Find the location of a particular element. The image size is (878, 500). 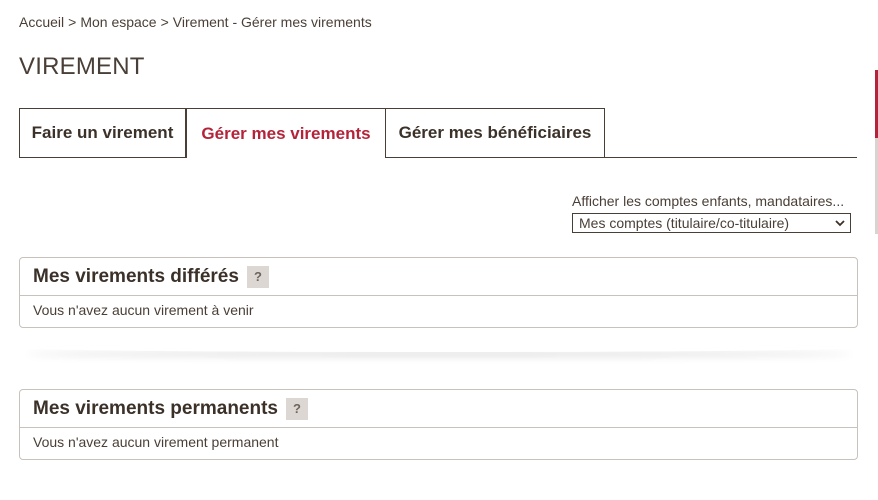

panel-message: Vous n'avez aucun virement à venir is located at coordinates (143, 310).